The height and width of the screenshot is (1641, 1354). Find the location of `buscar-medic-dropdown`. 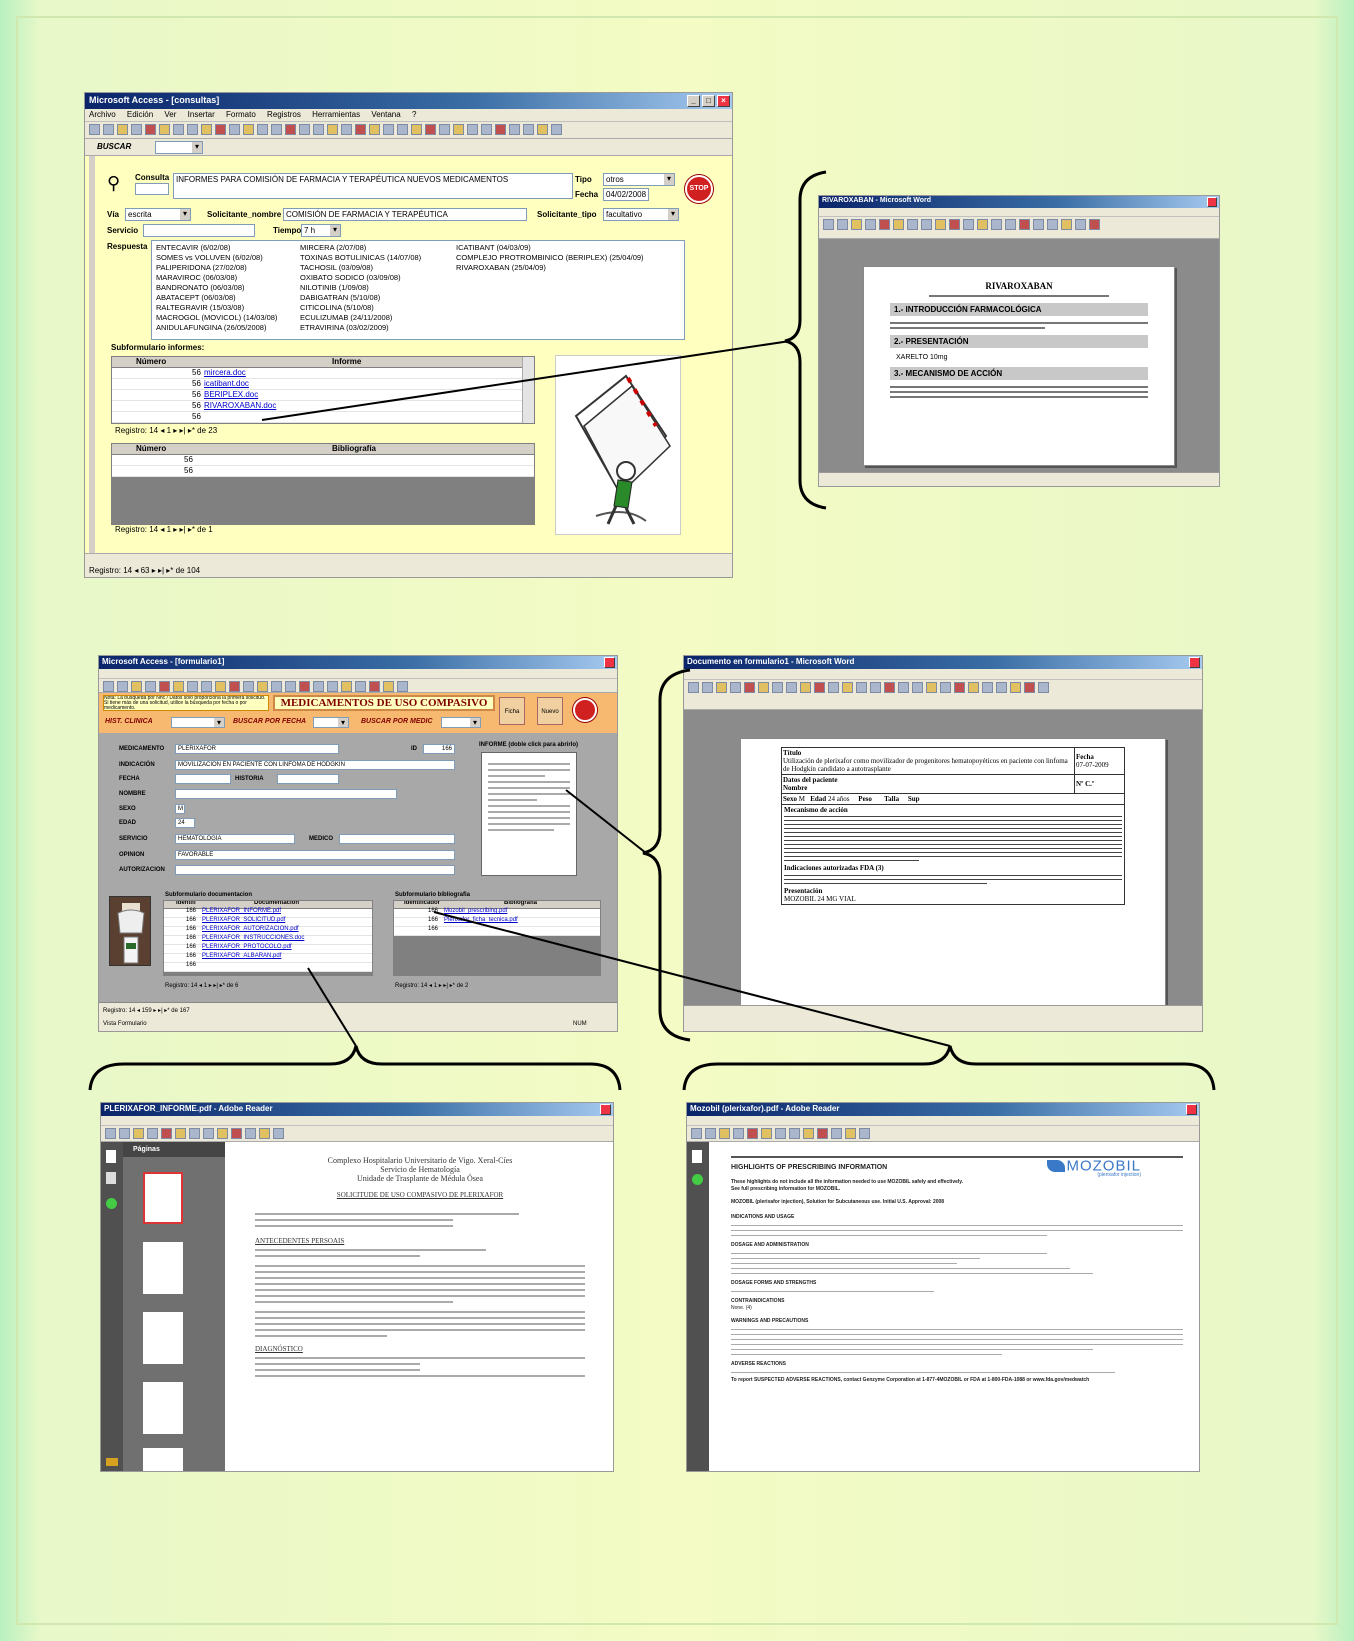

buscar-medic-dropdown is located at coordinates (461, 722).